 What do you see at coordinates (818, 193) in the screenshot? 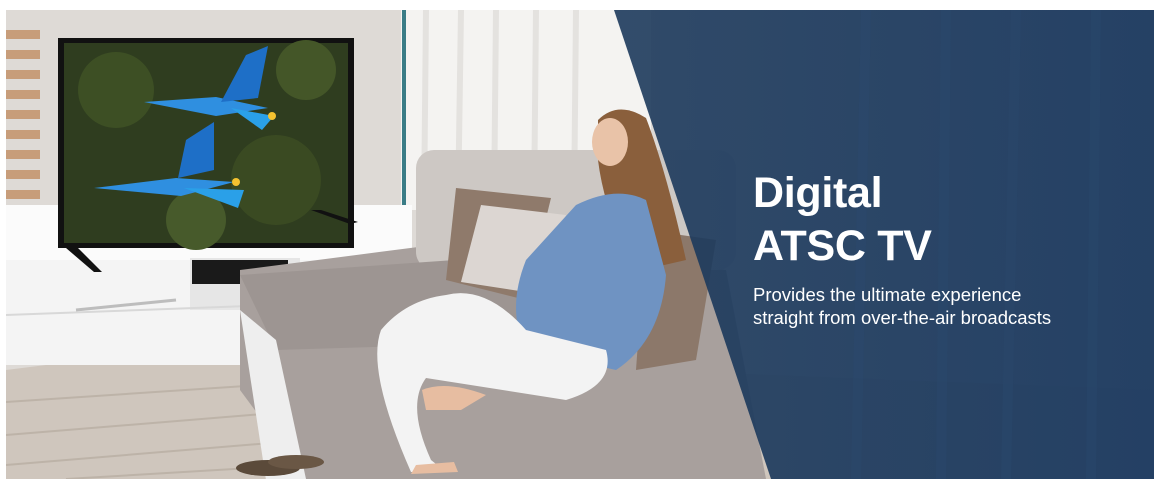
I see `headline-line-1: Digital` at bounding box center [818, 193].